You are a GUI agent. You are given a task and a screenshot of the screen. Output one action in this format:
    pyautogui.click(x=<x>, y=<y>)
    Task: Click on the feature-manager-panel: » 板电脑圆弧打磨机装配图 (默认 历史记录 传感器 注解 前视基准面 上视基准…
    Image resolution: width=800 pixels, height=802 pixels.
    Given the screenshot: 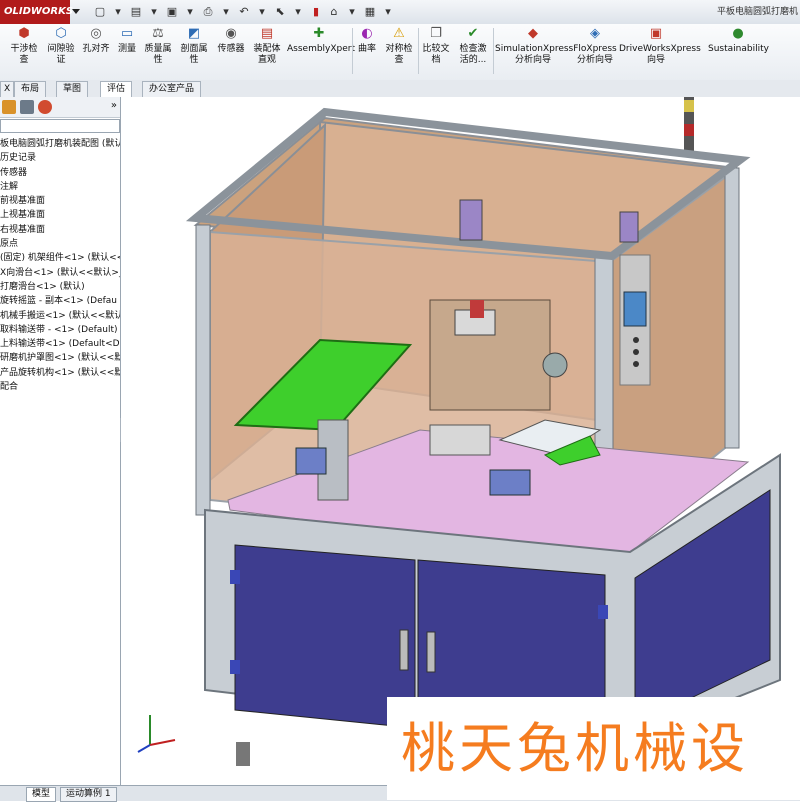 What is the action you would take?
    pyautogui.click(x=60, y=441)
    